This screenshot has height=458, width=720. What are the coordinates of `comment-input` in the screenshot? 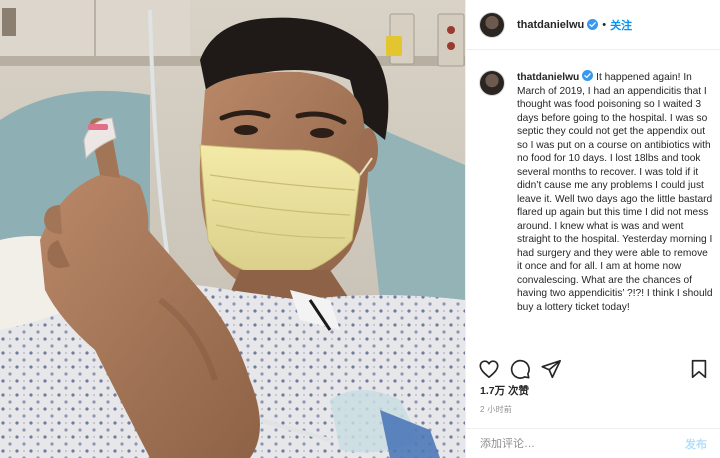 It's located at (582, 443).